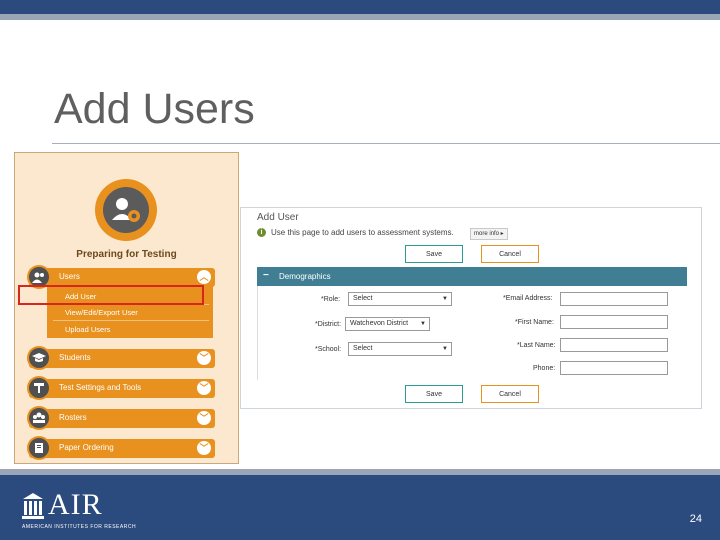  What do you see at coordinates (154, 109) in the screenshot?
I see `page-title: Add Users` at bounding box center [154, 109].